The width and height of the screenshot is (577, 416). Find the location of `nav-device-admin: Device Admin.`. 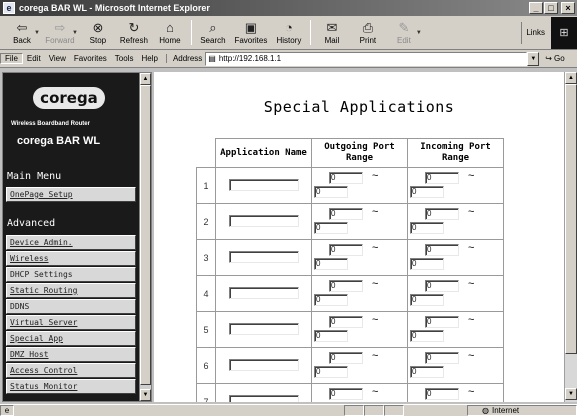

nav-device-admin: Device Admin. is located at coordinates (71, 242).